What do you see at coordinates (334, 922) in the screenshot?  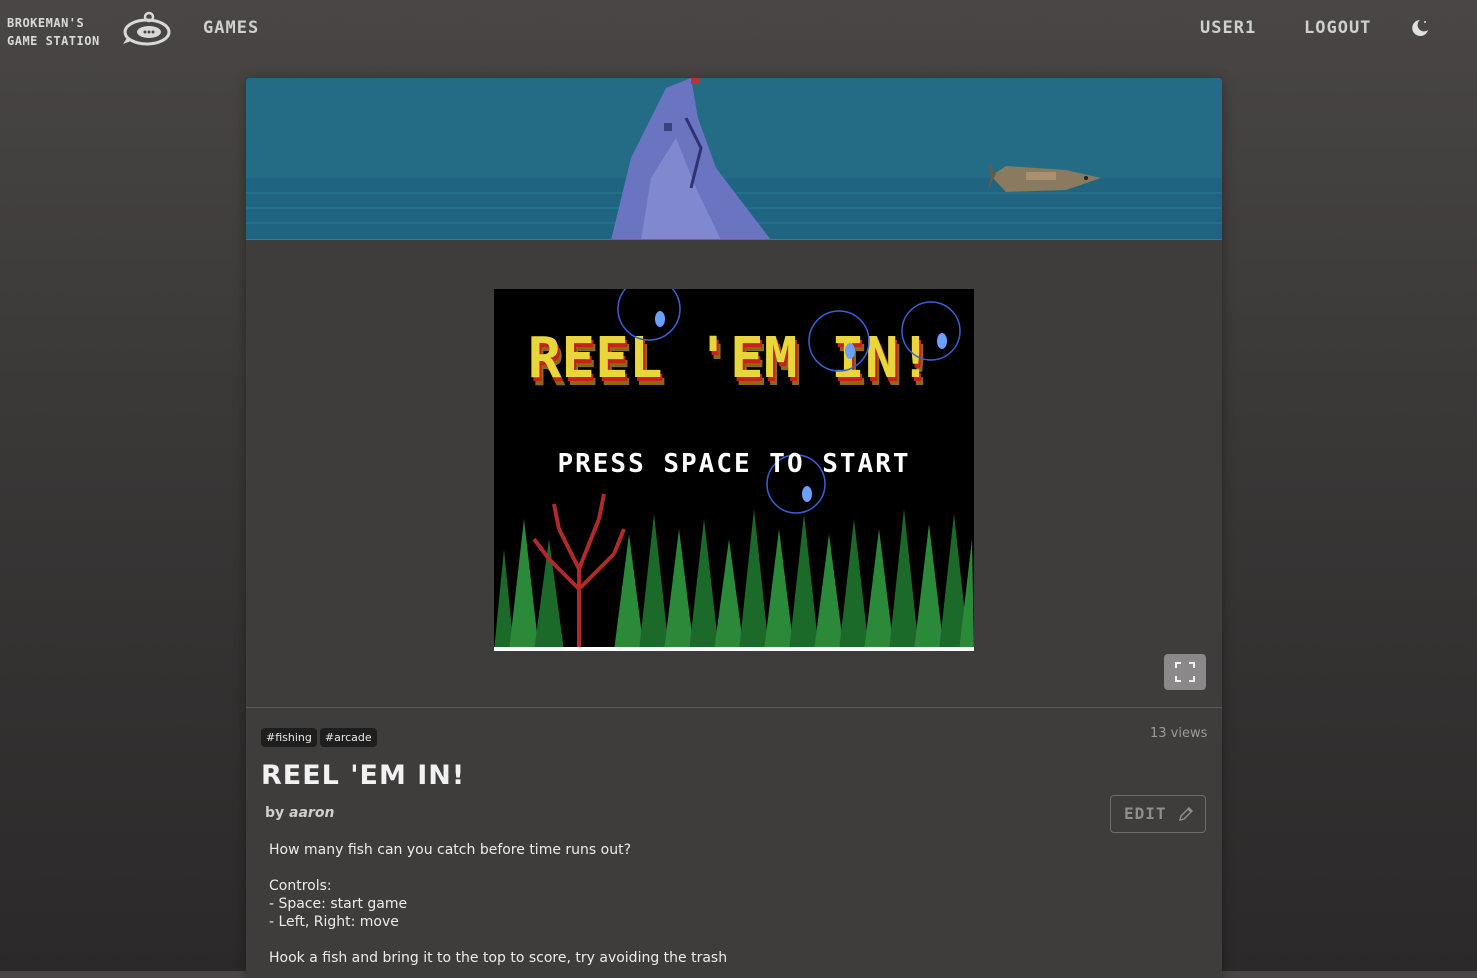 I see `description-line: - Left, Right: move` at bounding box center [334, 922].